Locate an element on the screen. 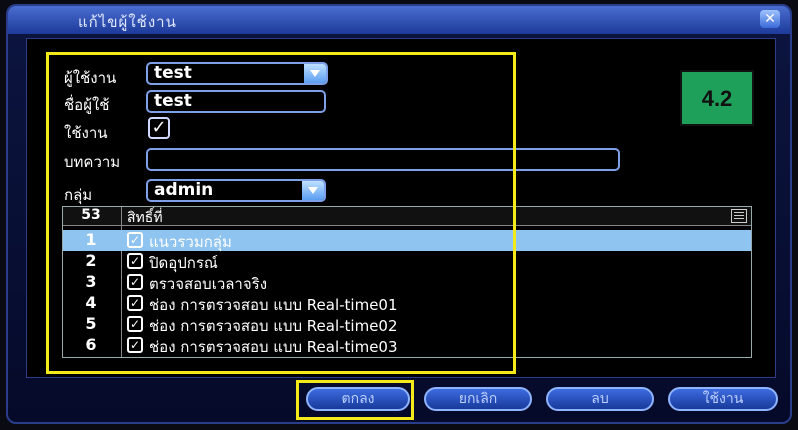 The image size is (798, 430). user-label: ผู้ใช้งาน is located at coordinates (90, 78).